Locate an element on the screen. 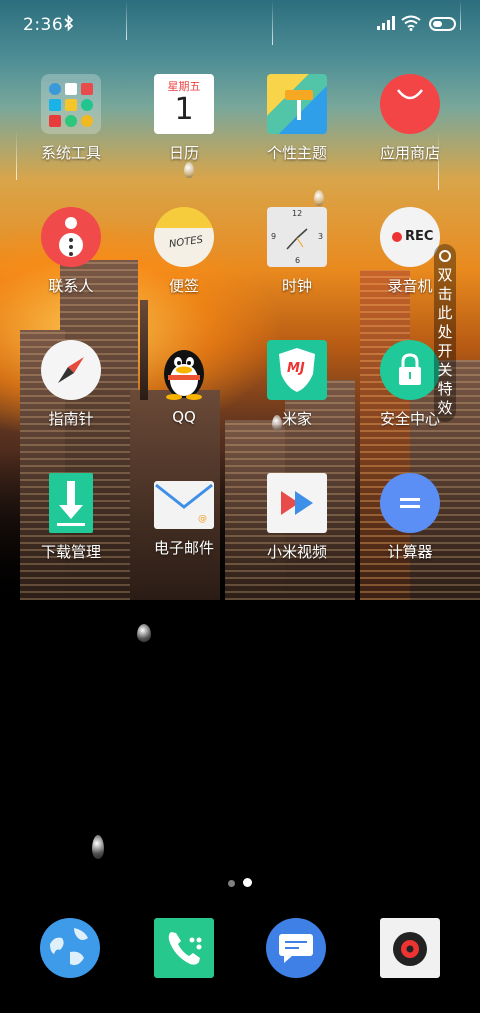 This screenshot has width=480, height=1013. status-bar: 2:36 is located at coordinates (240, 26).